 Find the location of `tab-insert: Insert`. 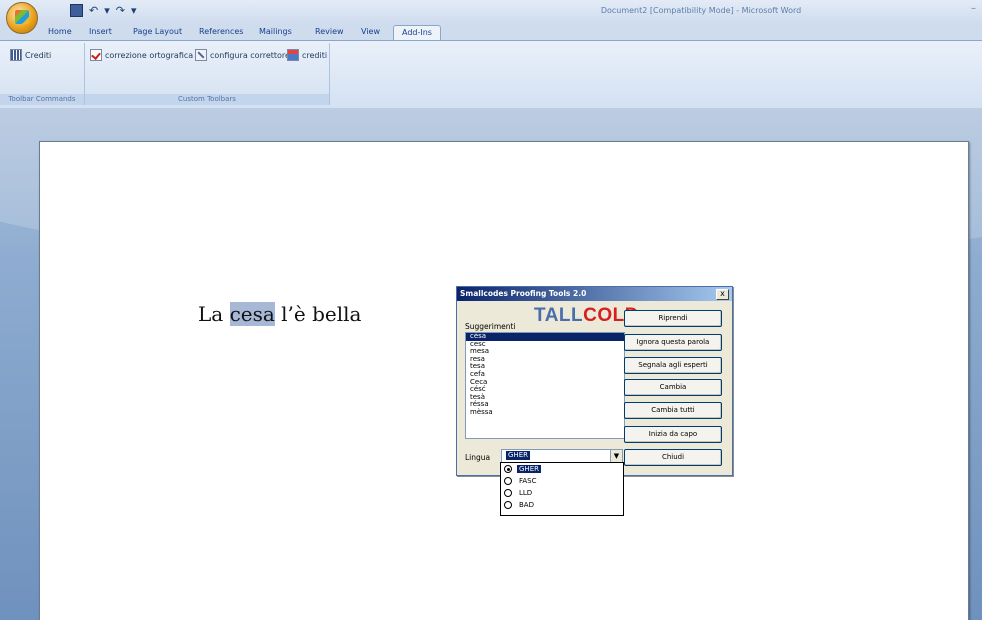

tab-insert: Insert is located at coordinates (100, 31).